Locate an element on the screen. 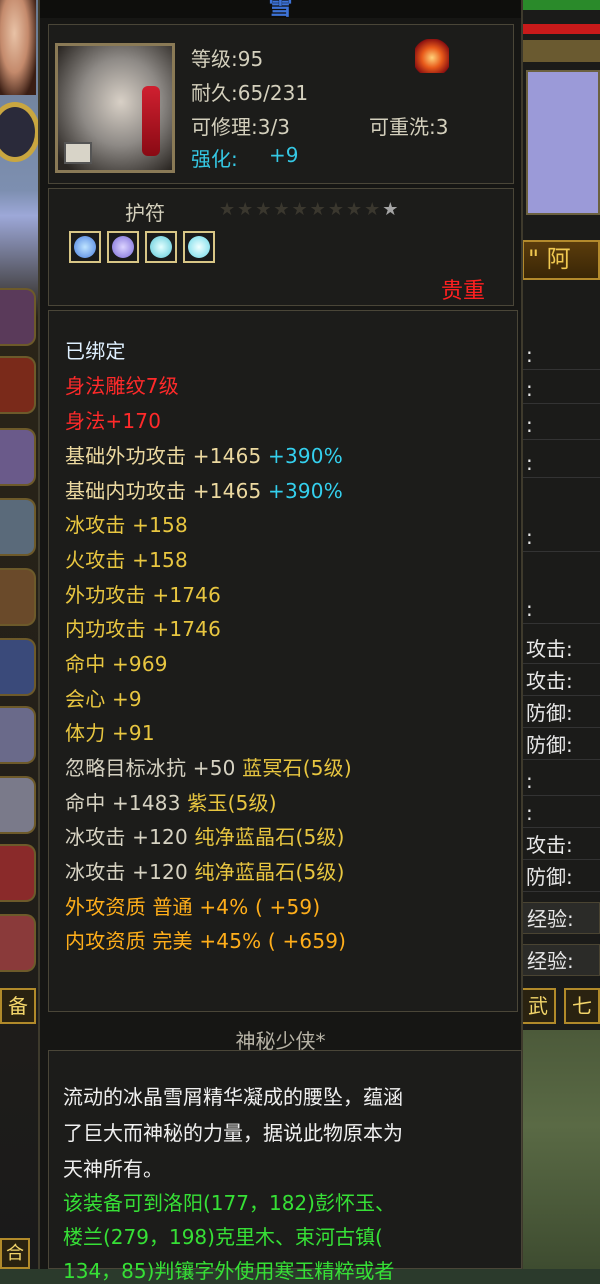 Image resolution: width=600 pixels, height=1284 pixels. aptitude-line: 内攻资质 完美 +45% ( +659) is located at coordinates (206, 941).